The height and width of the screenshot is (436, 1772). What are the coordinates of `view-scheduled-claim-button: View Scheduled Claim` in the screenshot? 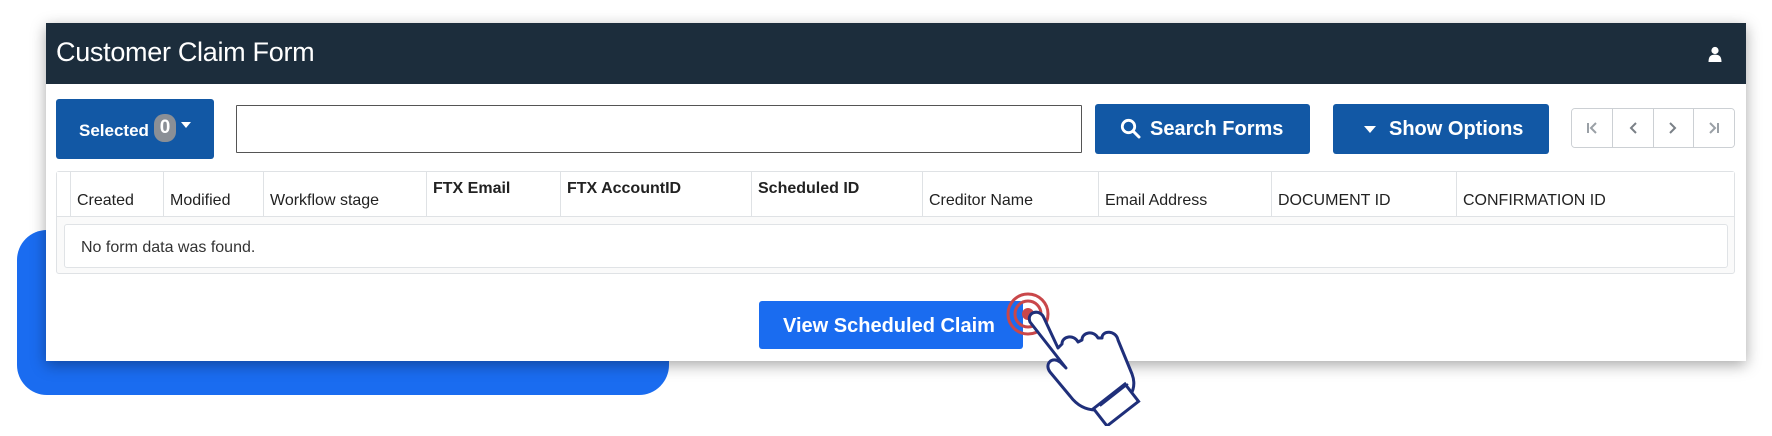 It's located at (891, 325).